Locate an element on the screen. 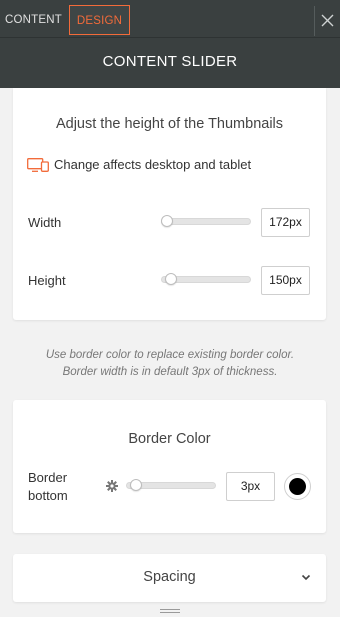  width-label: Width is located at coordinates (45, 222).